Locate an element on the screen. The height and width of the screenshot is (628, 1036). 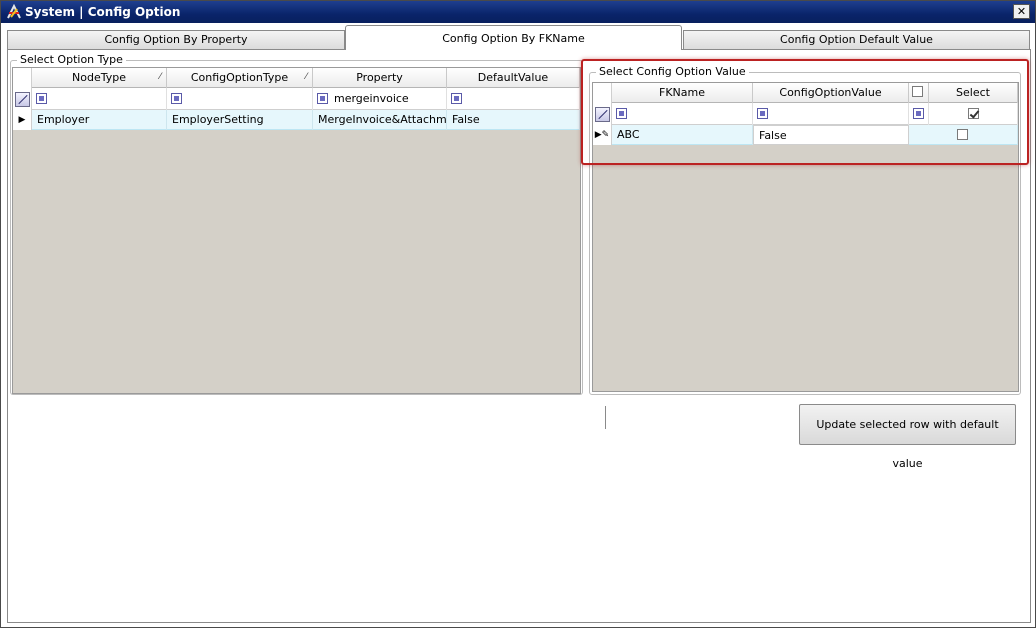
config-option-value-group-title: Select Config Option Value is located at coordinates (672, 71).